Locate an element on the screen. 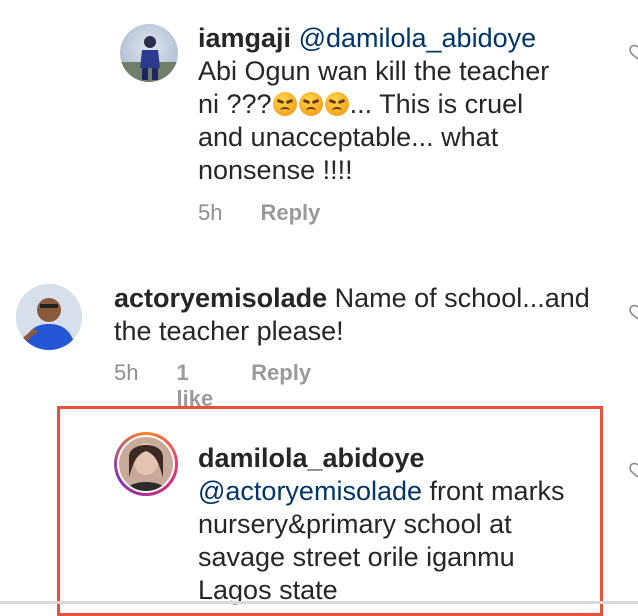 The image size is (638, 616). avatar-story-ring is located at coordinates (146, 464).